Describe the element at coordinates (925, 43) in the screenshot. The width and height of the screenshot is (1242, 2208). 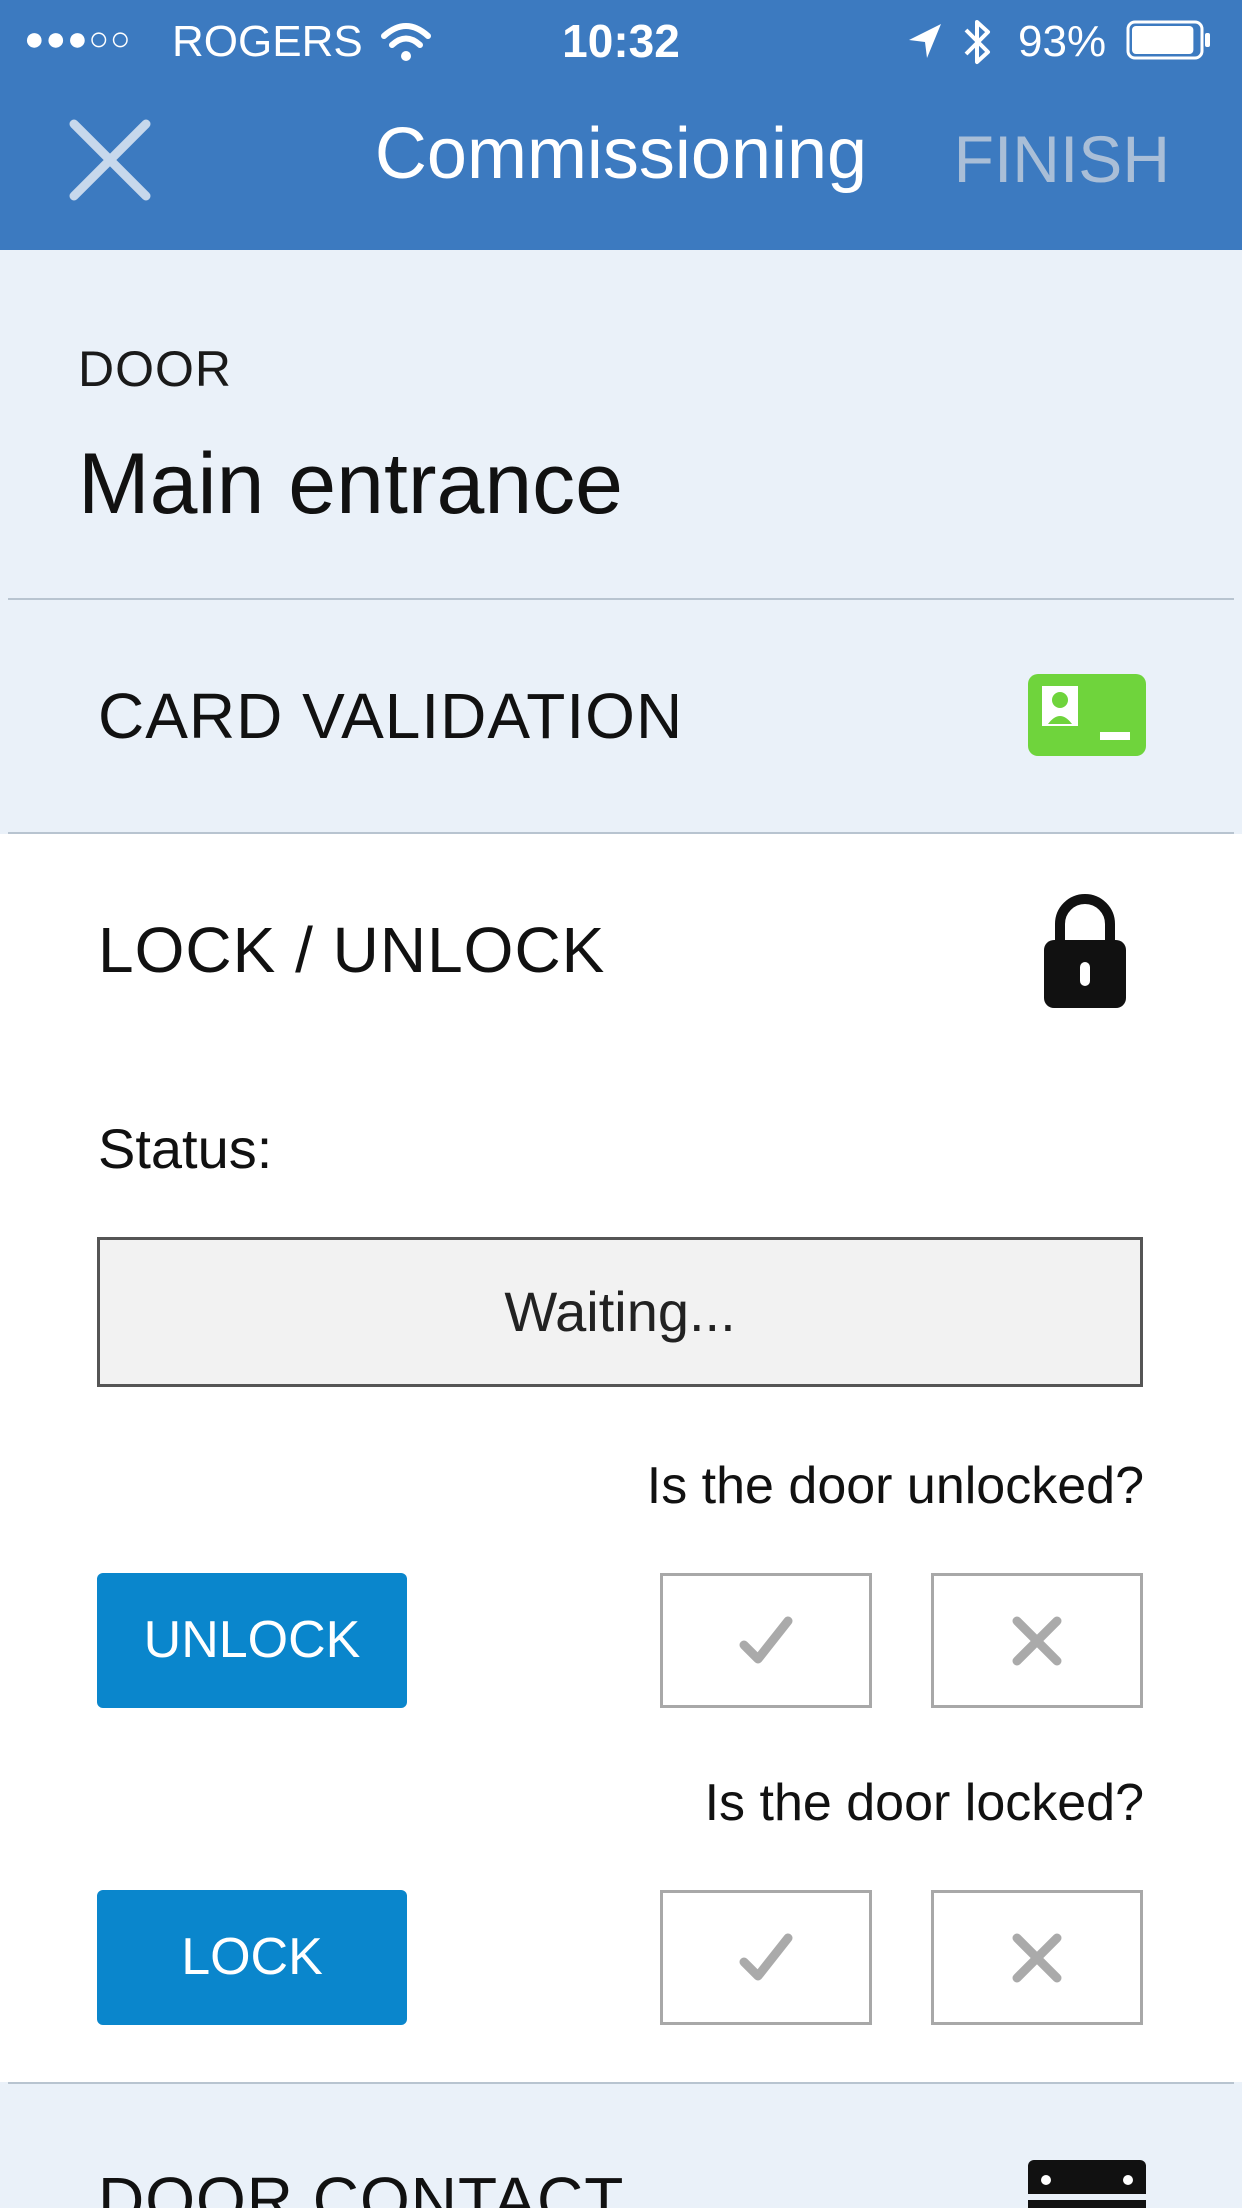
I see `location-arrow-icon` at that location.